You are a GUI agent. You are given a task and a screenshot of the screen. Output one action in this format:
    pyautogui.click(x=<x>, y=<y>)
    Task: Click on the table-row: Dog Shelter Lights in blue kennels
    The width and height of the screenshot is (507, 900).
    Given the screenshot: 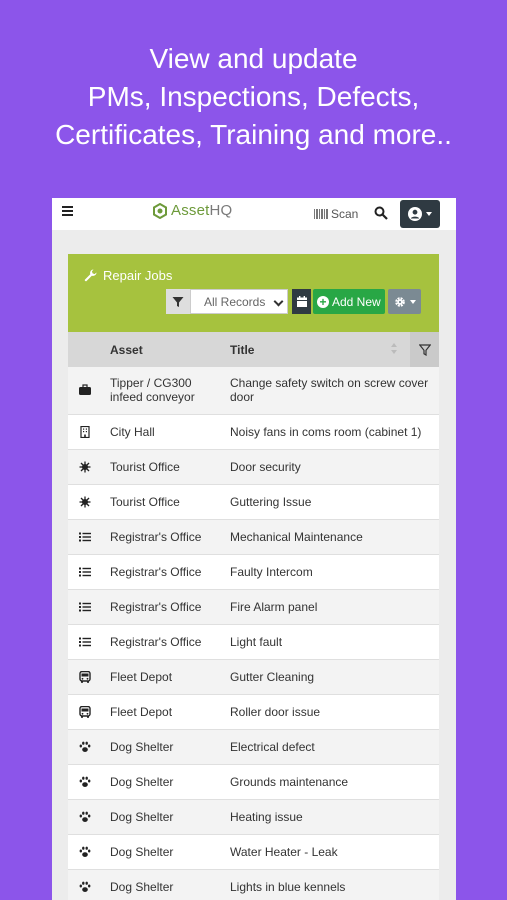 What is the action you would take?
    pyautogui.click(x=253, y=885)
    